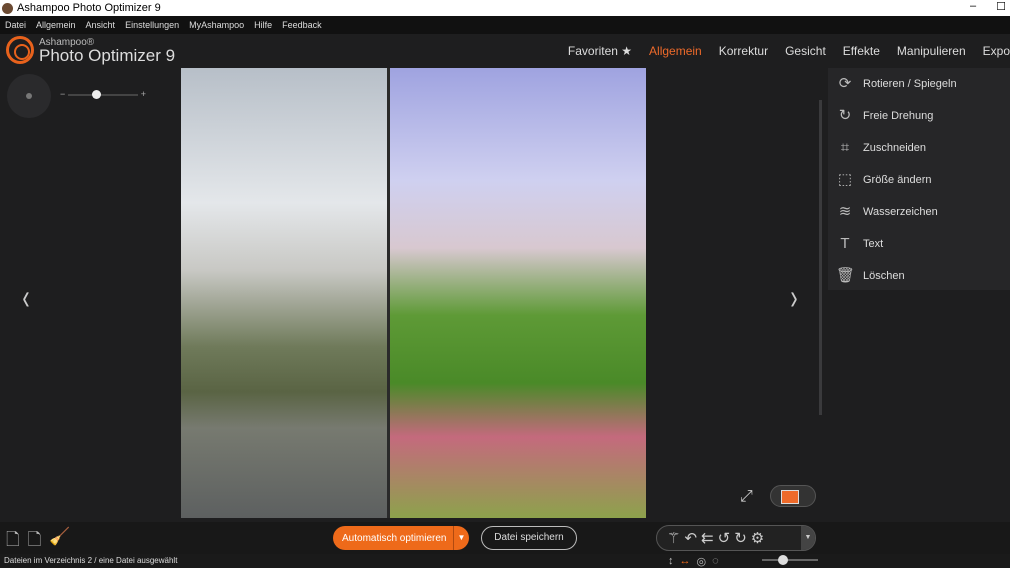 This screenshot has height=568, width=1010. What do you see at coordinates (263, 25) in the screenshot?
I see `menu-hilfe: Hilfe` at bounding box center [263, 25].